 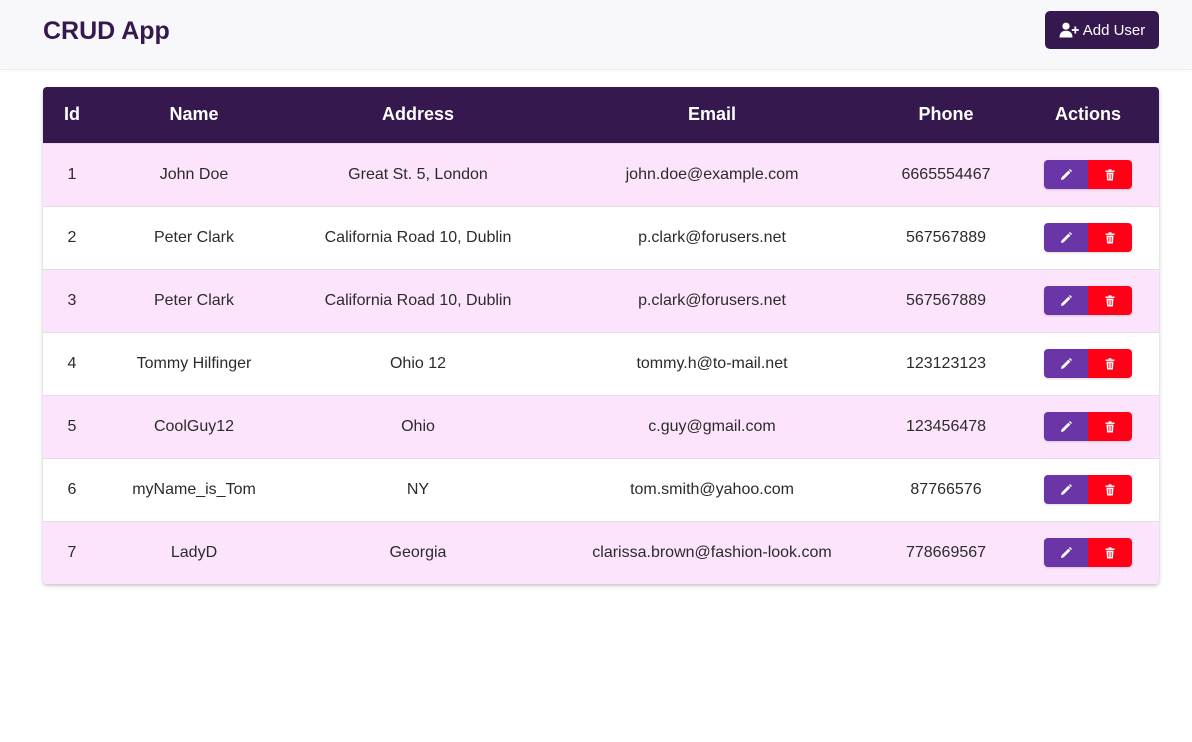 What do you see at coordinates (194, 552) in the screenshot?
I see `cell-name: LadyD` at bounding box center [194, 552].